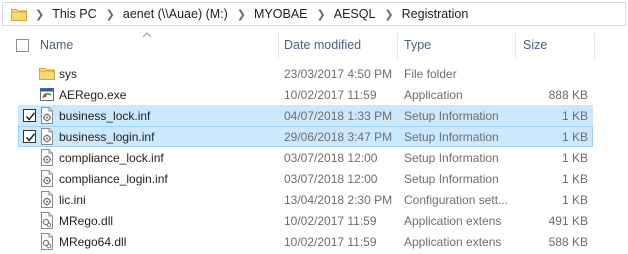  What do you see at coordinates (433, 95) in the screenshot?
I see `file-type: Application` at bounding box center [433, 95].